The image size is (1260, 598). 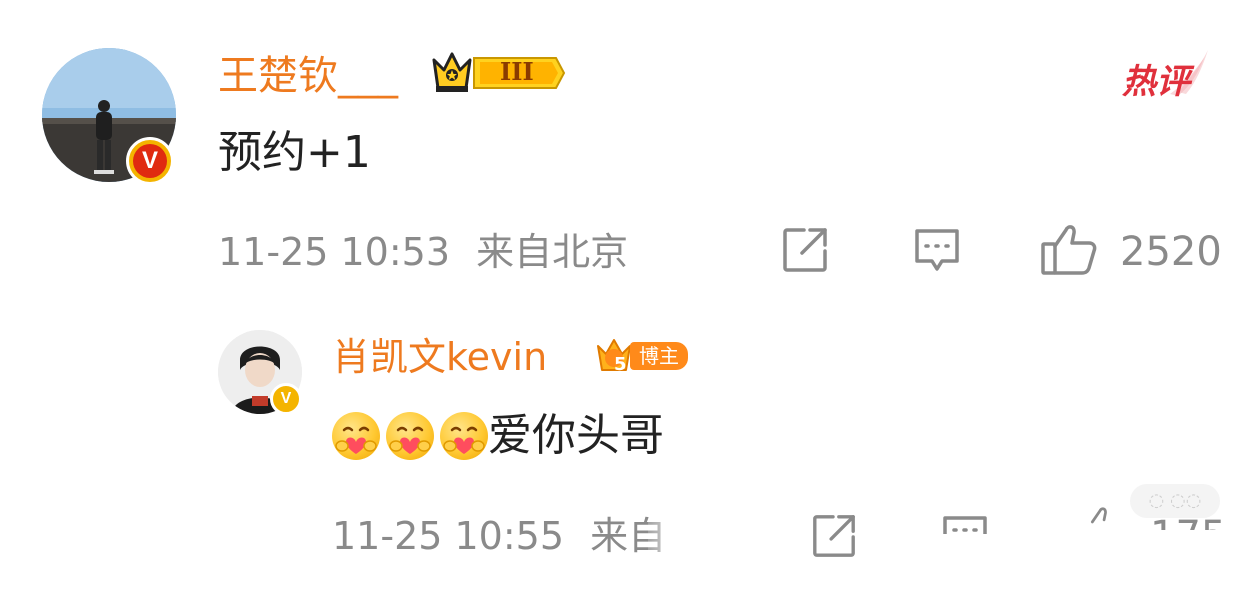 I want to click on blogger-badge: 5 博主, so click(x=642, y=356).